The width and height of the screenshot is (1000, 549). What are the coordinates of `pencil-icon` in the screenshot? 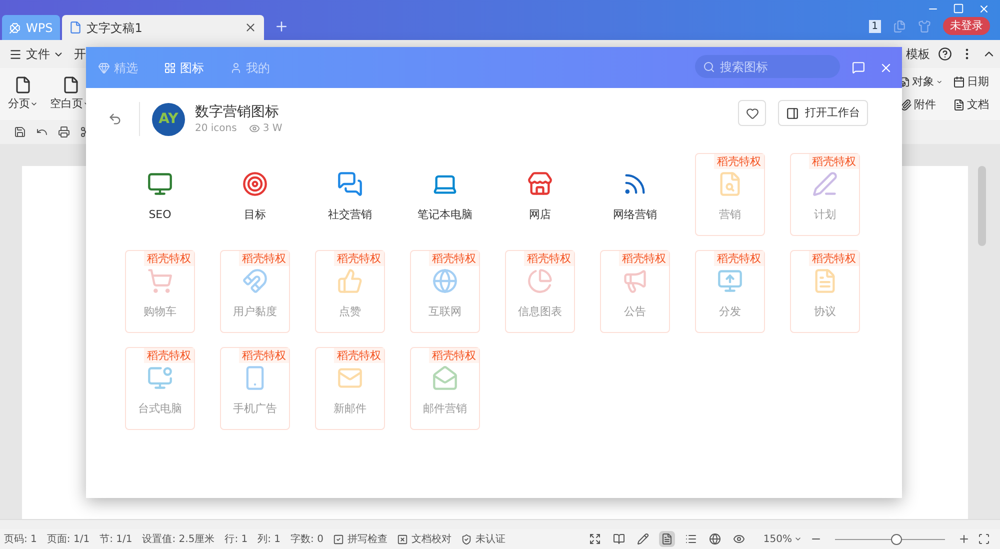 It's located at (643, 539).